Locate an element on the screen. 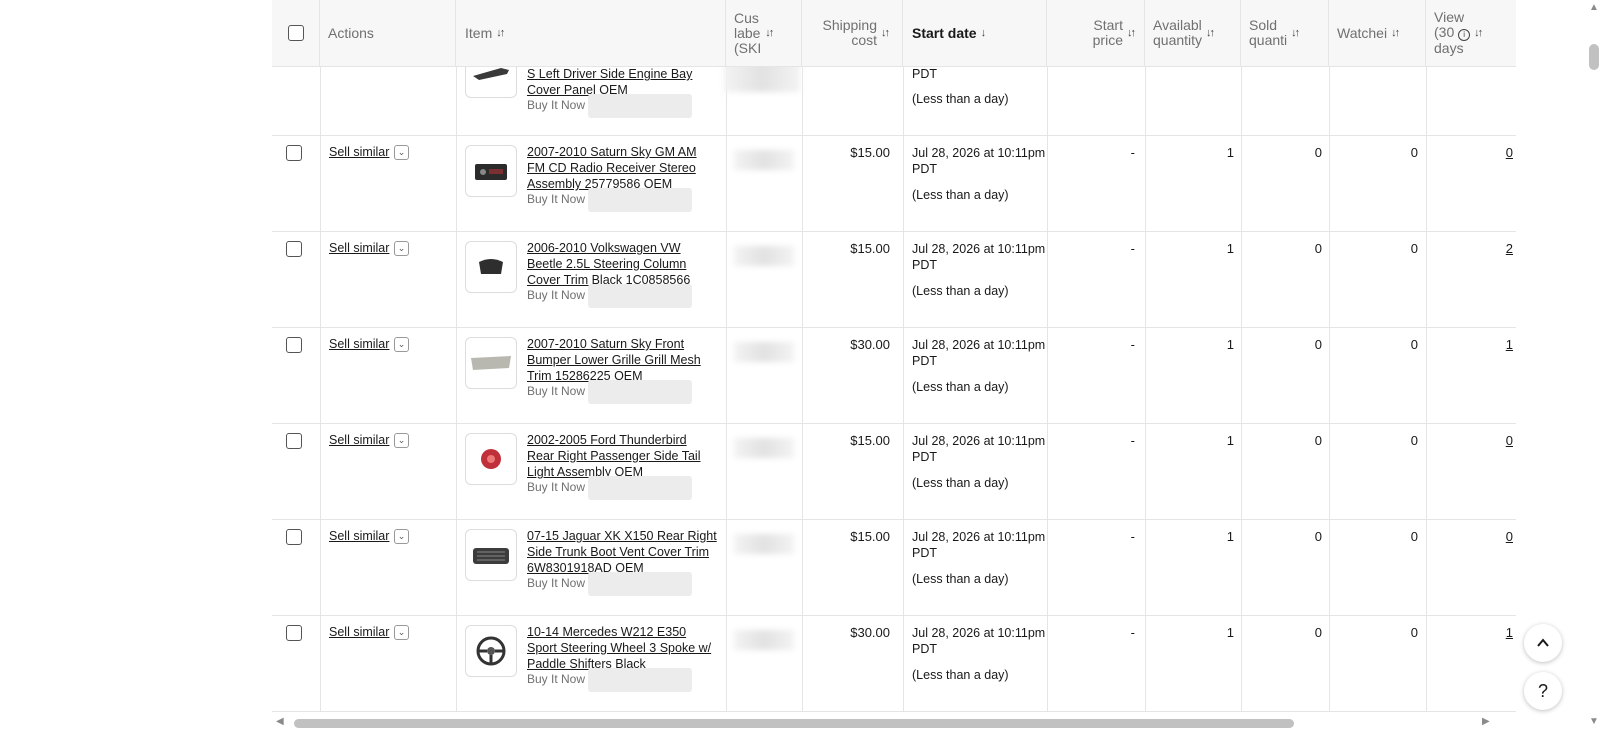  scroll-right-arrow-icon: ▶ is located at coordinates (1486, 721).